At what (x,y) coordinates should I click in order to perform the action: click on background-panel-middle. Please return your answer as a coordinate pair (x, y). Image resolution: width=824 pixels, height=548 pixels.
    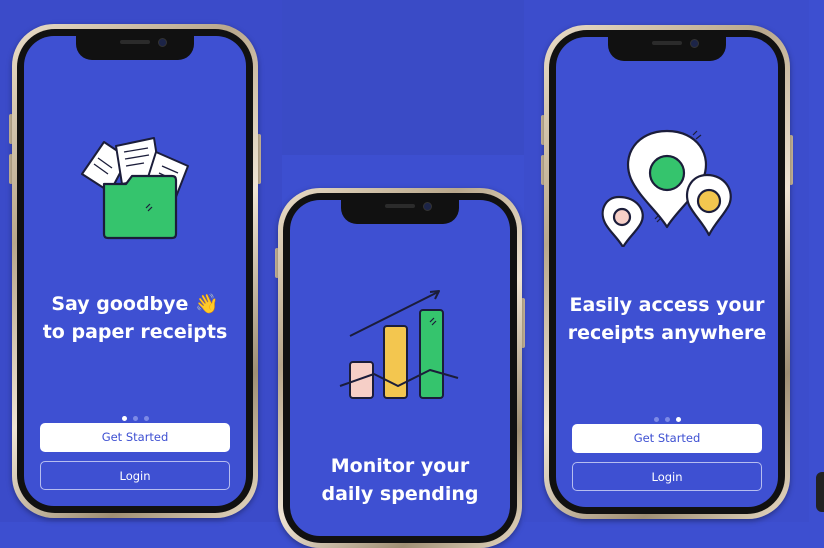
    Looking at the image, I should click on (403, 77).